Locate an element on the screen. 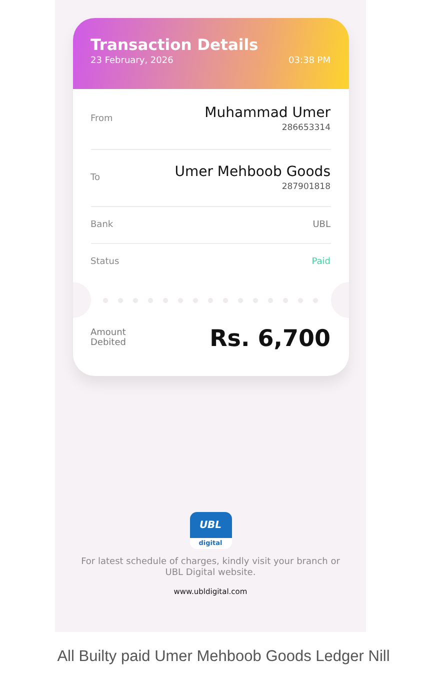 The width and height of the screenshot is (447, 688). field-value: UBL is located at coordinates (321, 225).